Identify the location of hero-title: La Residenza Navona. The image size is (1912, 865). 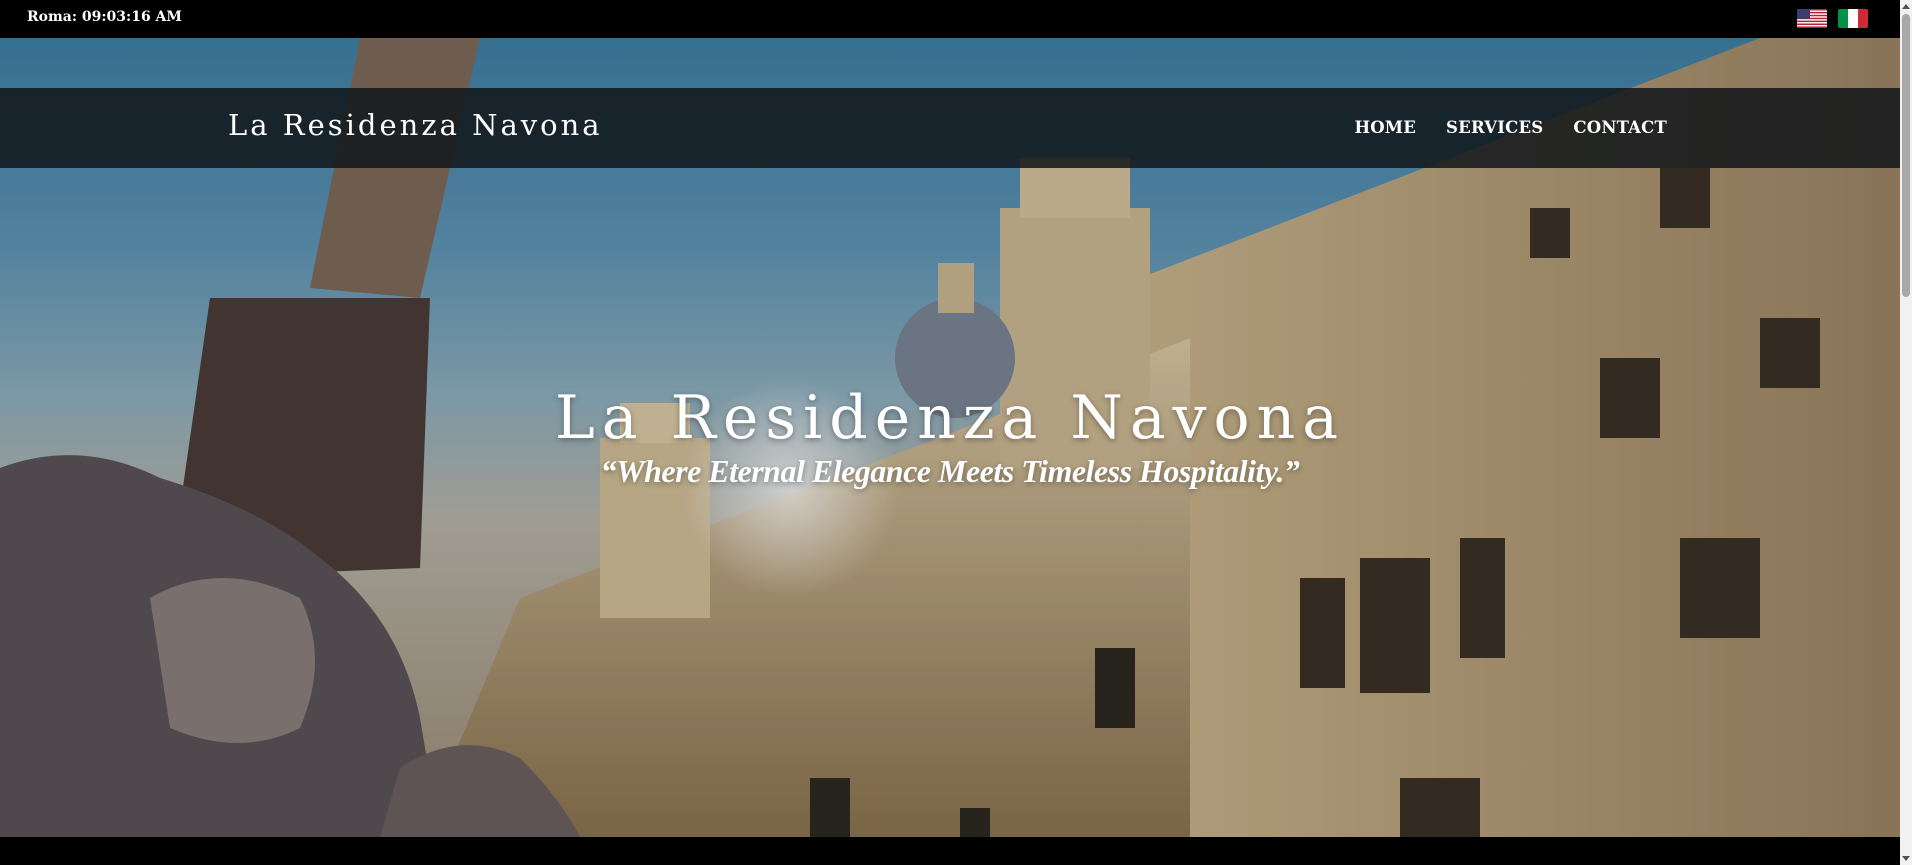
(950, 418).